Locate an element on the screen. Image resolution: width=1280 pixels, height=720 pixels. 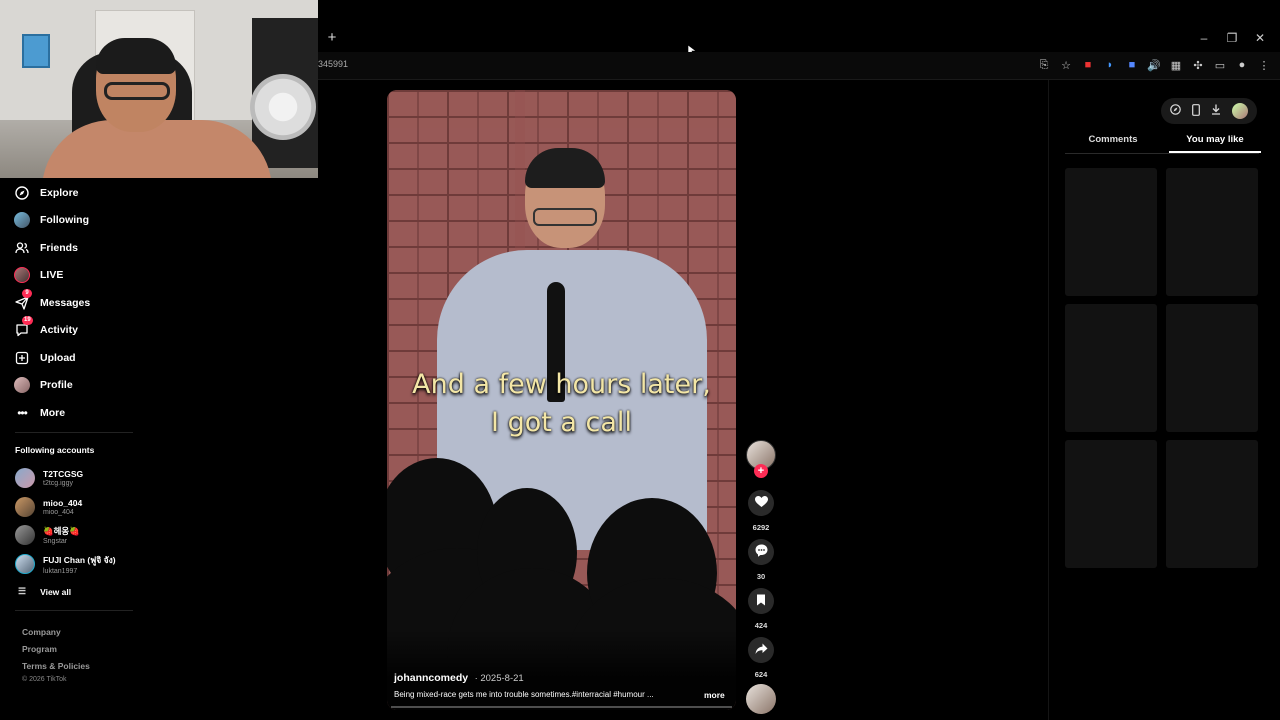
save-button is located at coordinates (761, 601).